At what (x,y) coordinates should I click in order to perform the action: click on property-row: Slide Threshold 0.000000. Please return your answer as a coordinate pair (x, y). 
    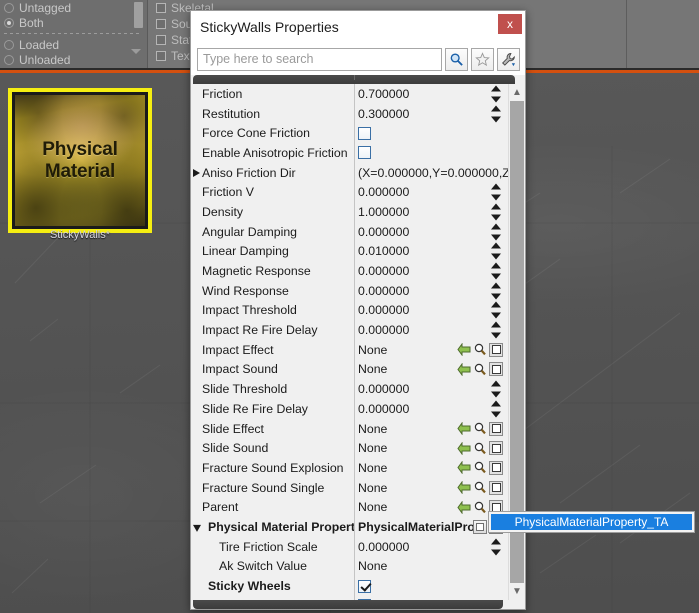
    Looking at the image, I should click on (349, 389).